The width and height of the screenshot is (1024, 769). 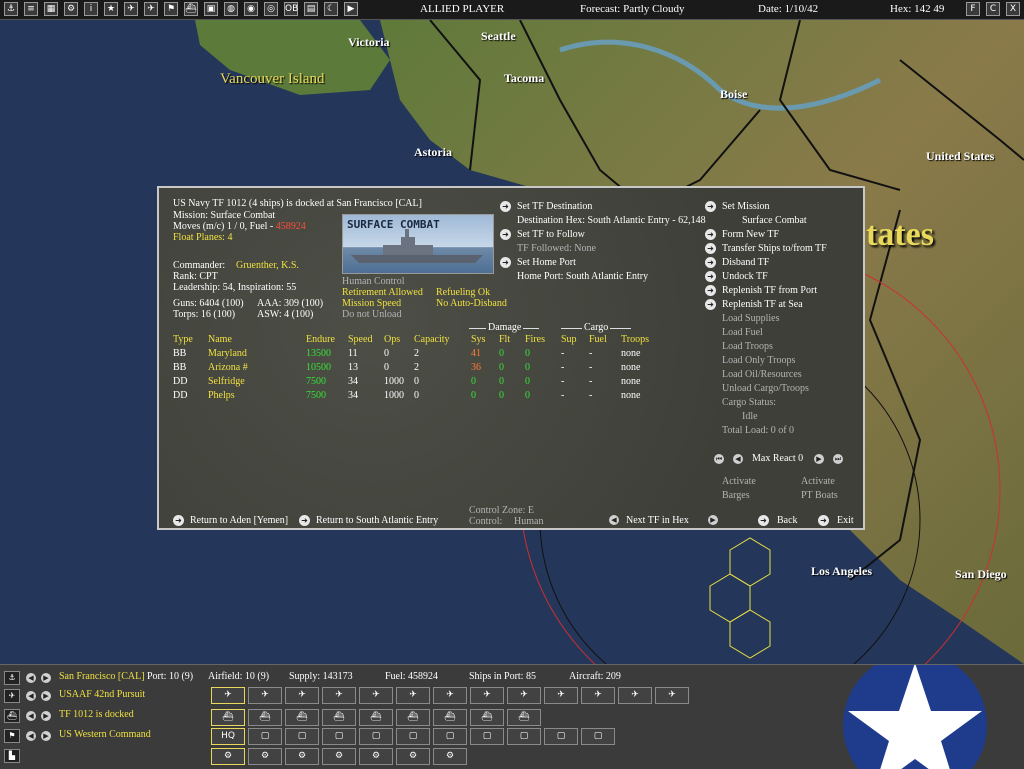 I want to click on next-icon: ▶, so click(x=351, y=9).